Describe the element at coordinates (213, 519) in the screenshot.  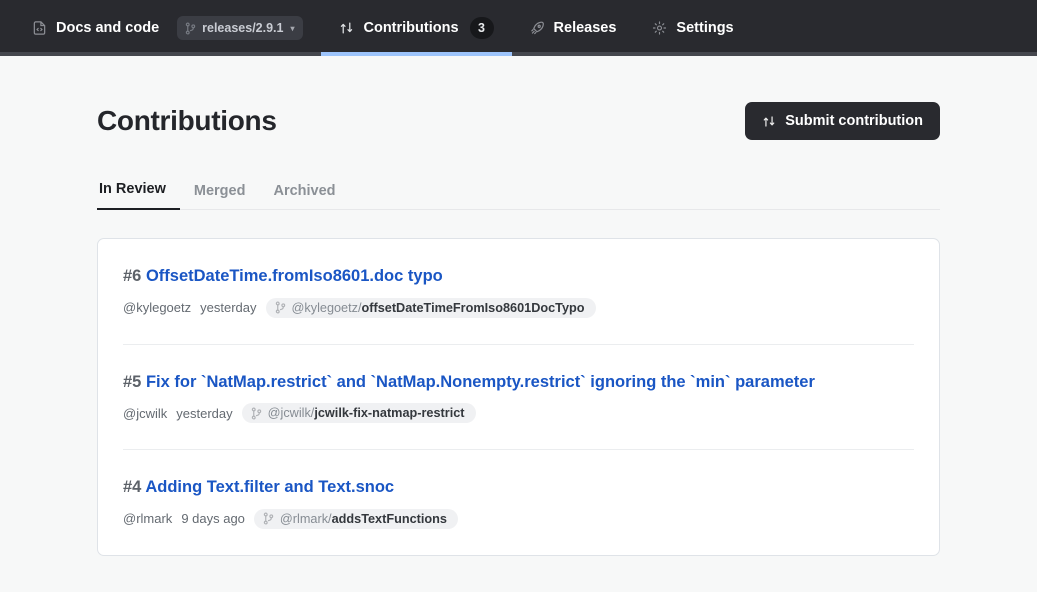
I see `contribution-time: 9 days ago` at that location.